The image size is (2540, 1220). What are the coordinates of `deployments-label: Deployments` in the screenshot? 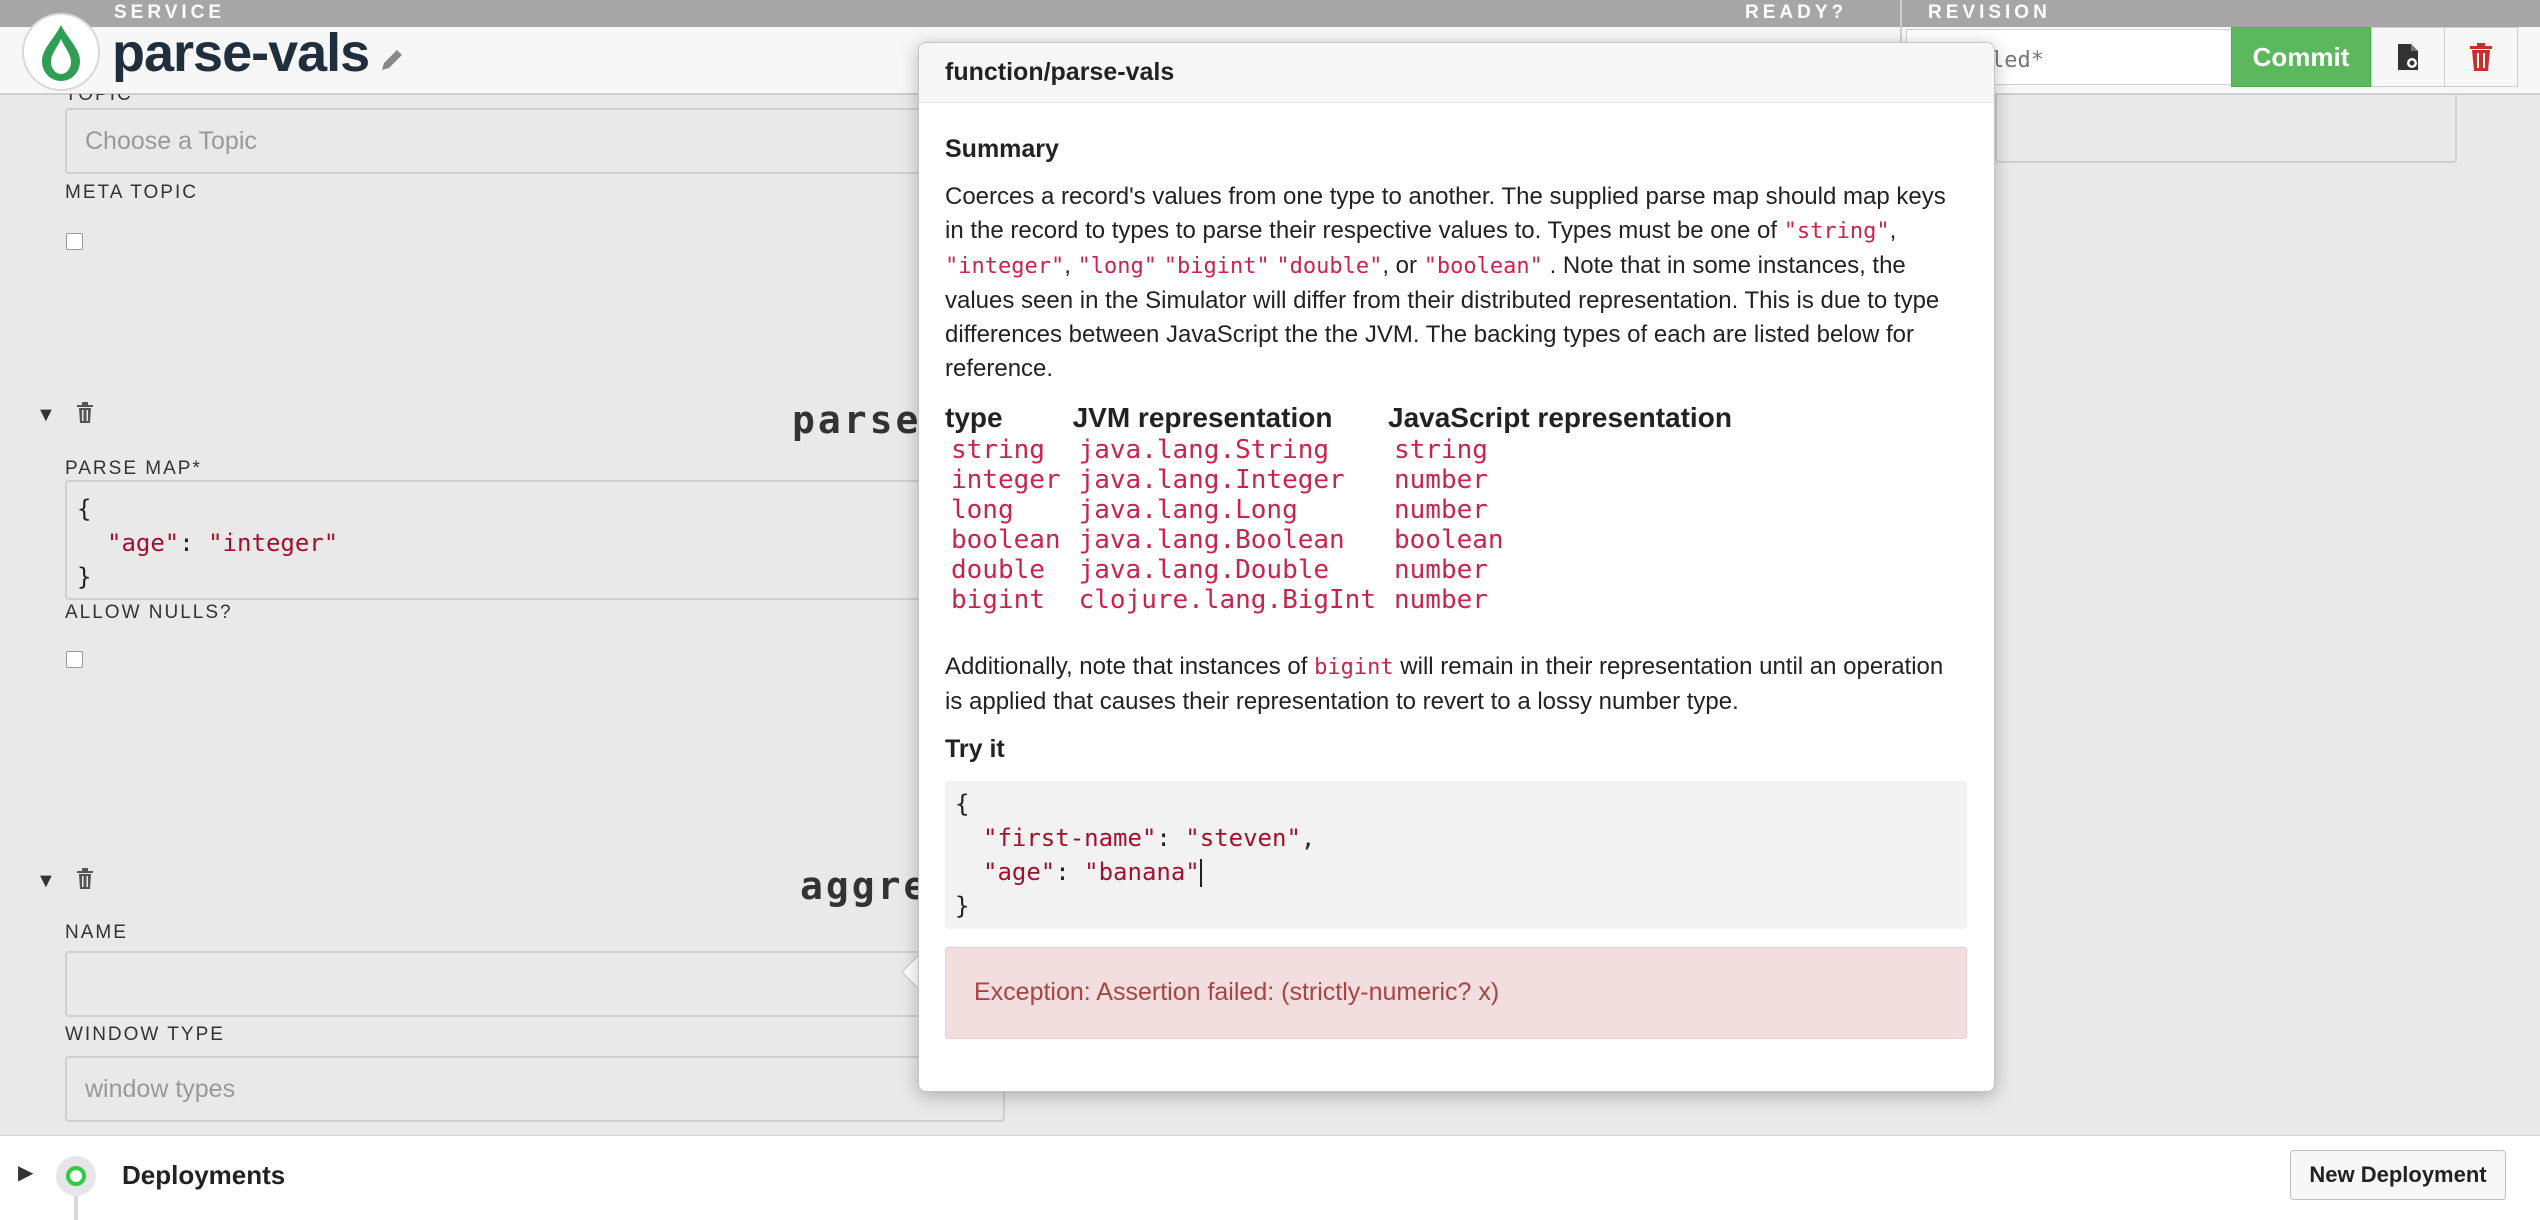 It's located at (204, 1175).